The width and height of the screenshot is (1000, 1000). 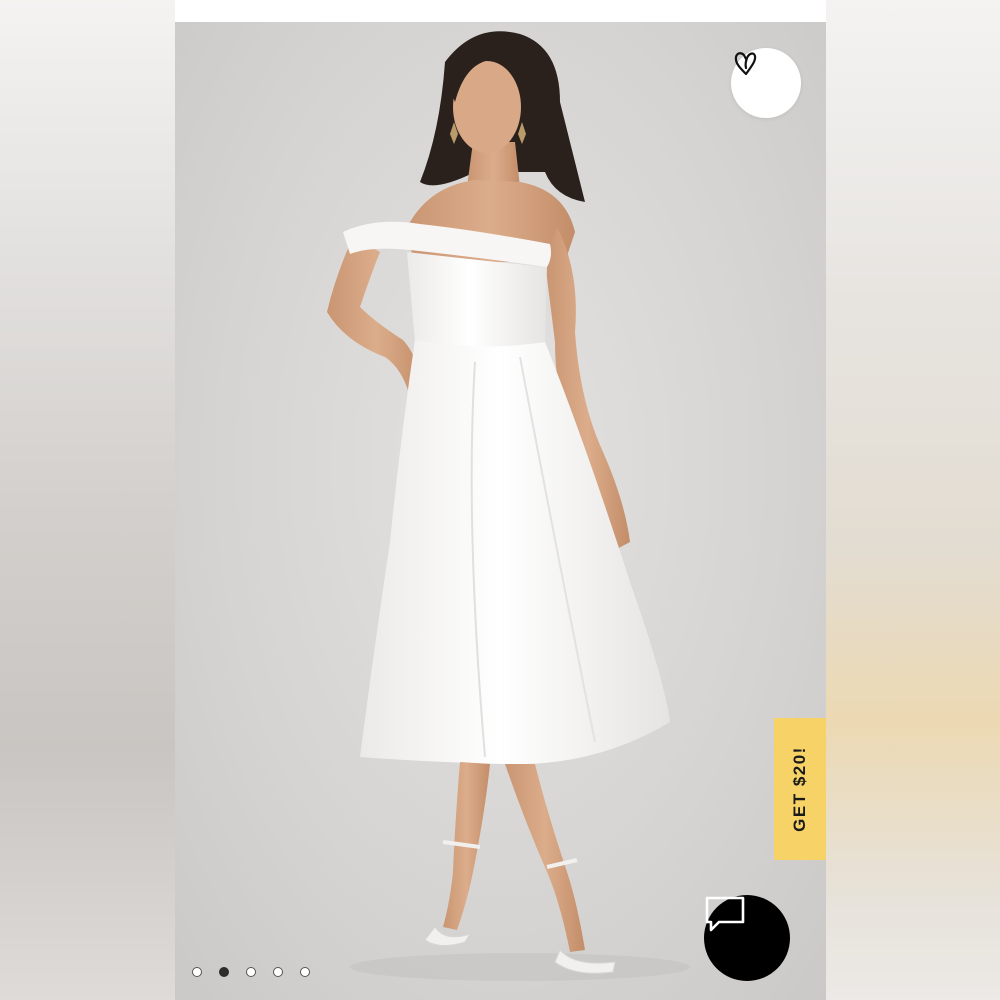 What do you see at coordinates (224, 972) in the screenshot?
I see `carousel-dot-active` at bounding box center [224, 972].